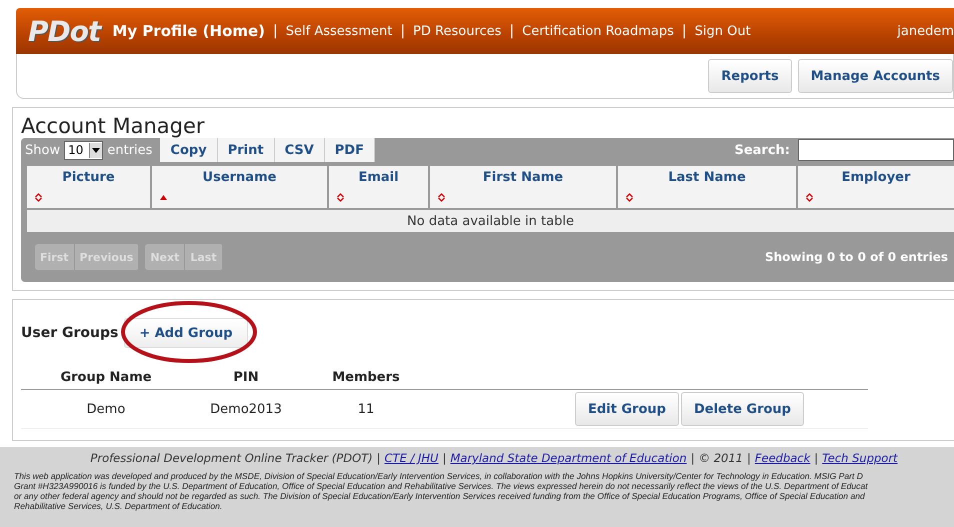  Describe the element at coordinates (231, 458) in the screenshot. I see `footer-text: Professional Development Online Tracker (PDOT)` at that location.